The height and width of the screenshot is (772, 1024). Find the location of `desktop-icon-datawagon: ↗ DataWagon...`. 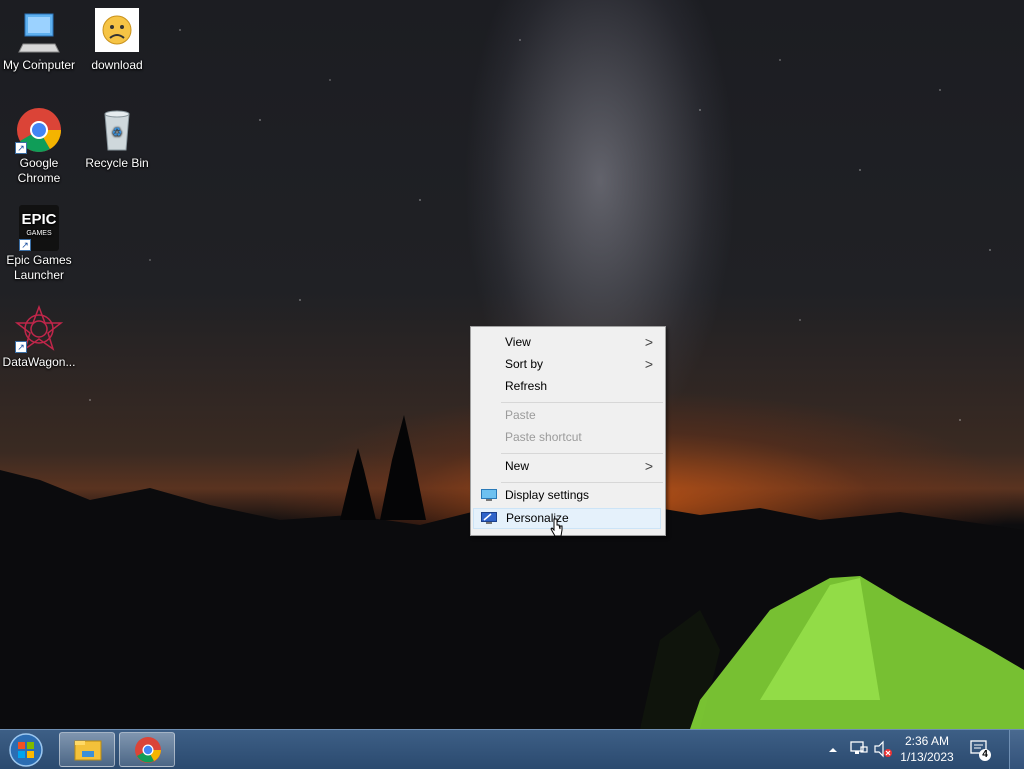

desktop-icon-datawagon: ↗ DataWagon... is located at coordinates (39, 337).